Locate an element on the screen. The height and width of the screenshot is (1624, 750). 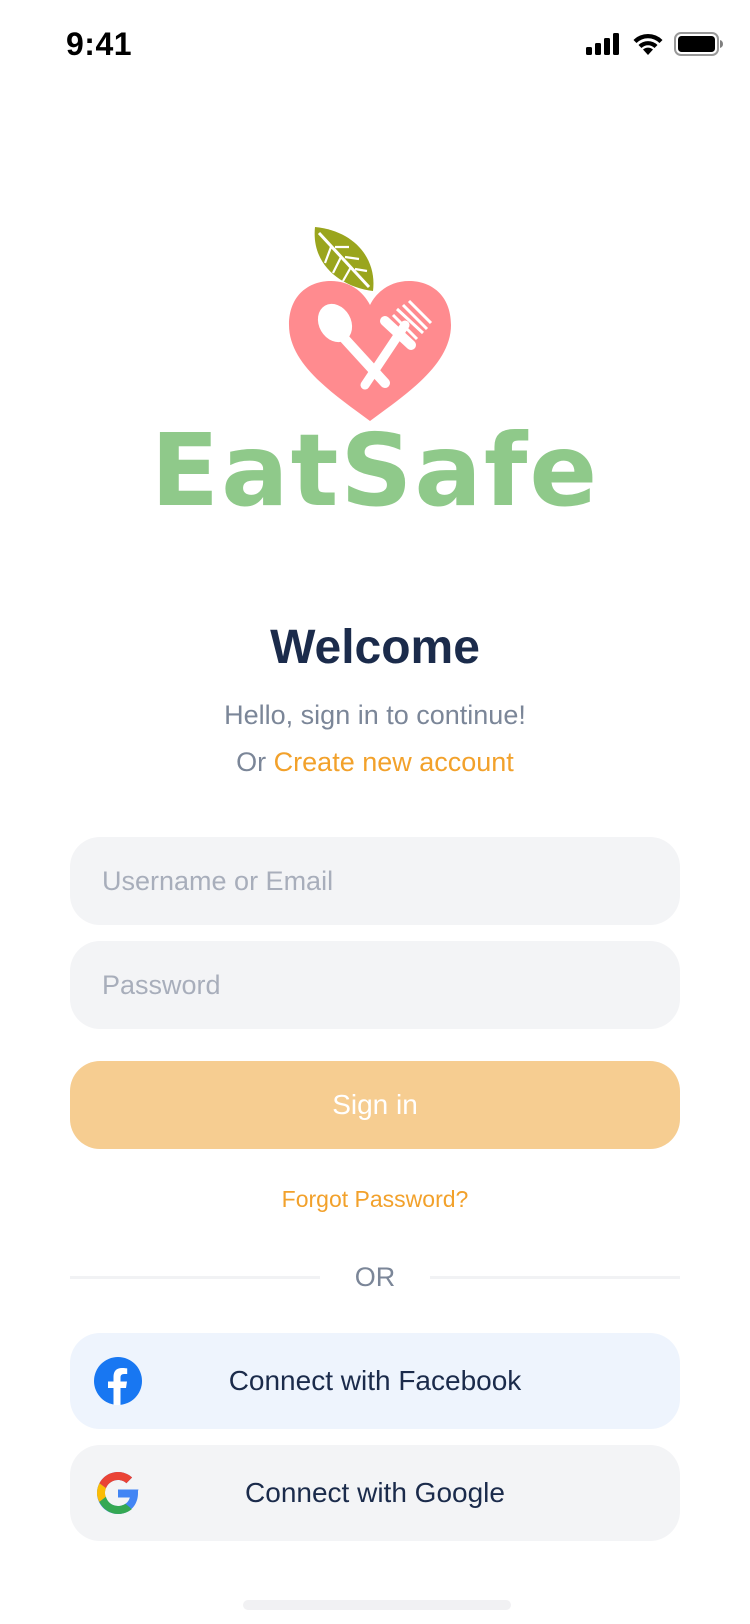
facebook-button-label: Connect with Facebook is located at coordinates (375, 1380).